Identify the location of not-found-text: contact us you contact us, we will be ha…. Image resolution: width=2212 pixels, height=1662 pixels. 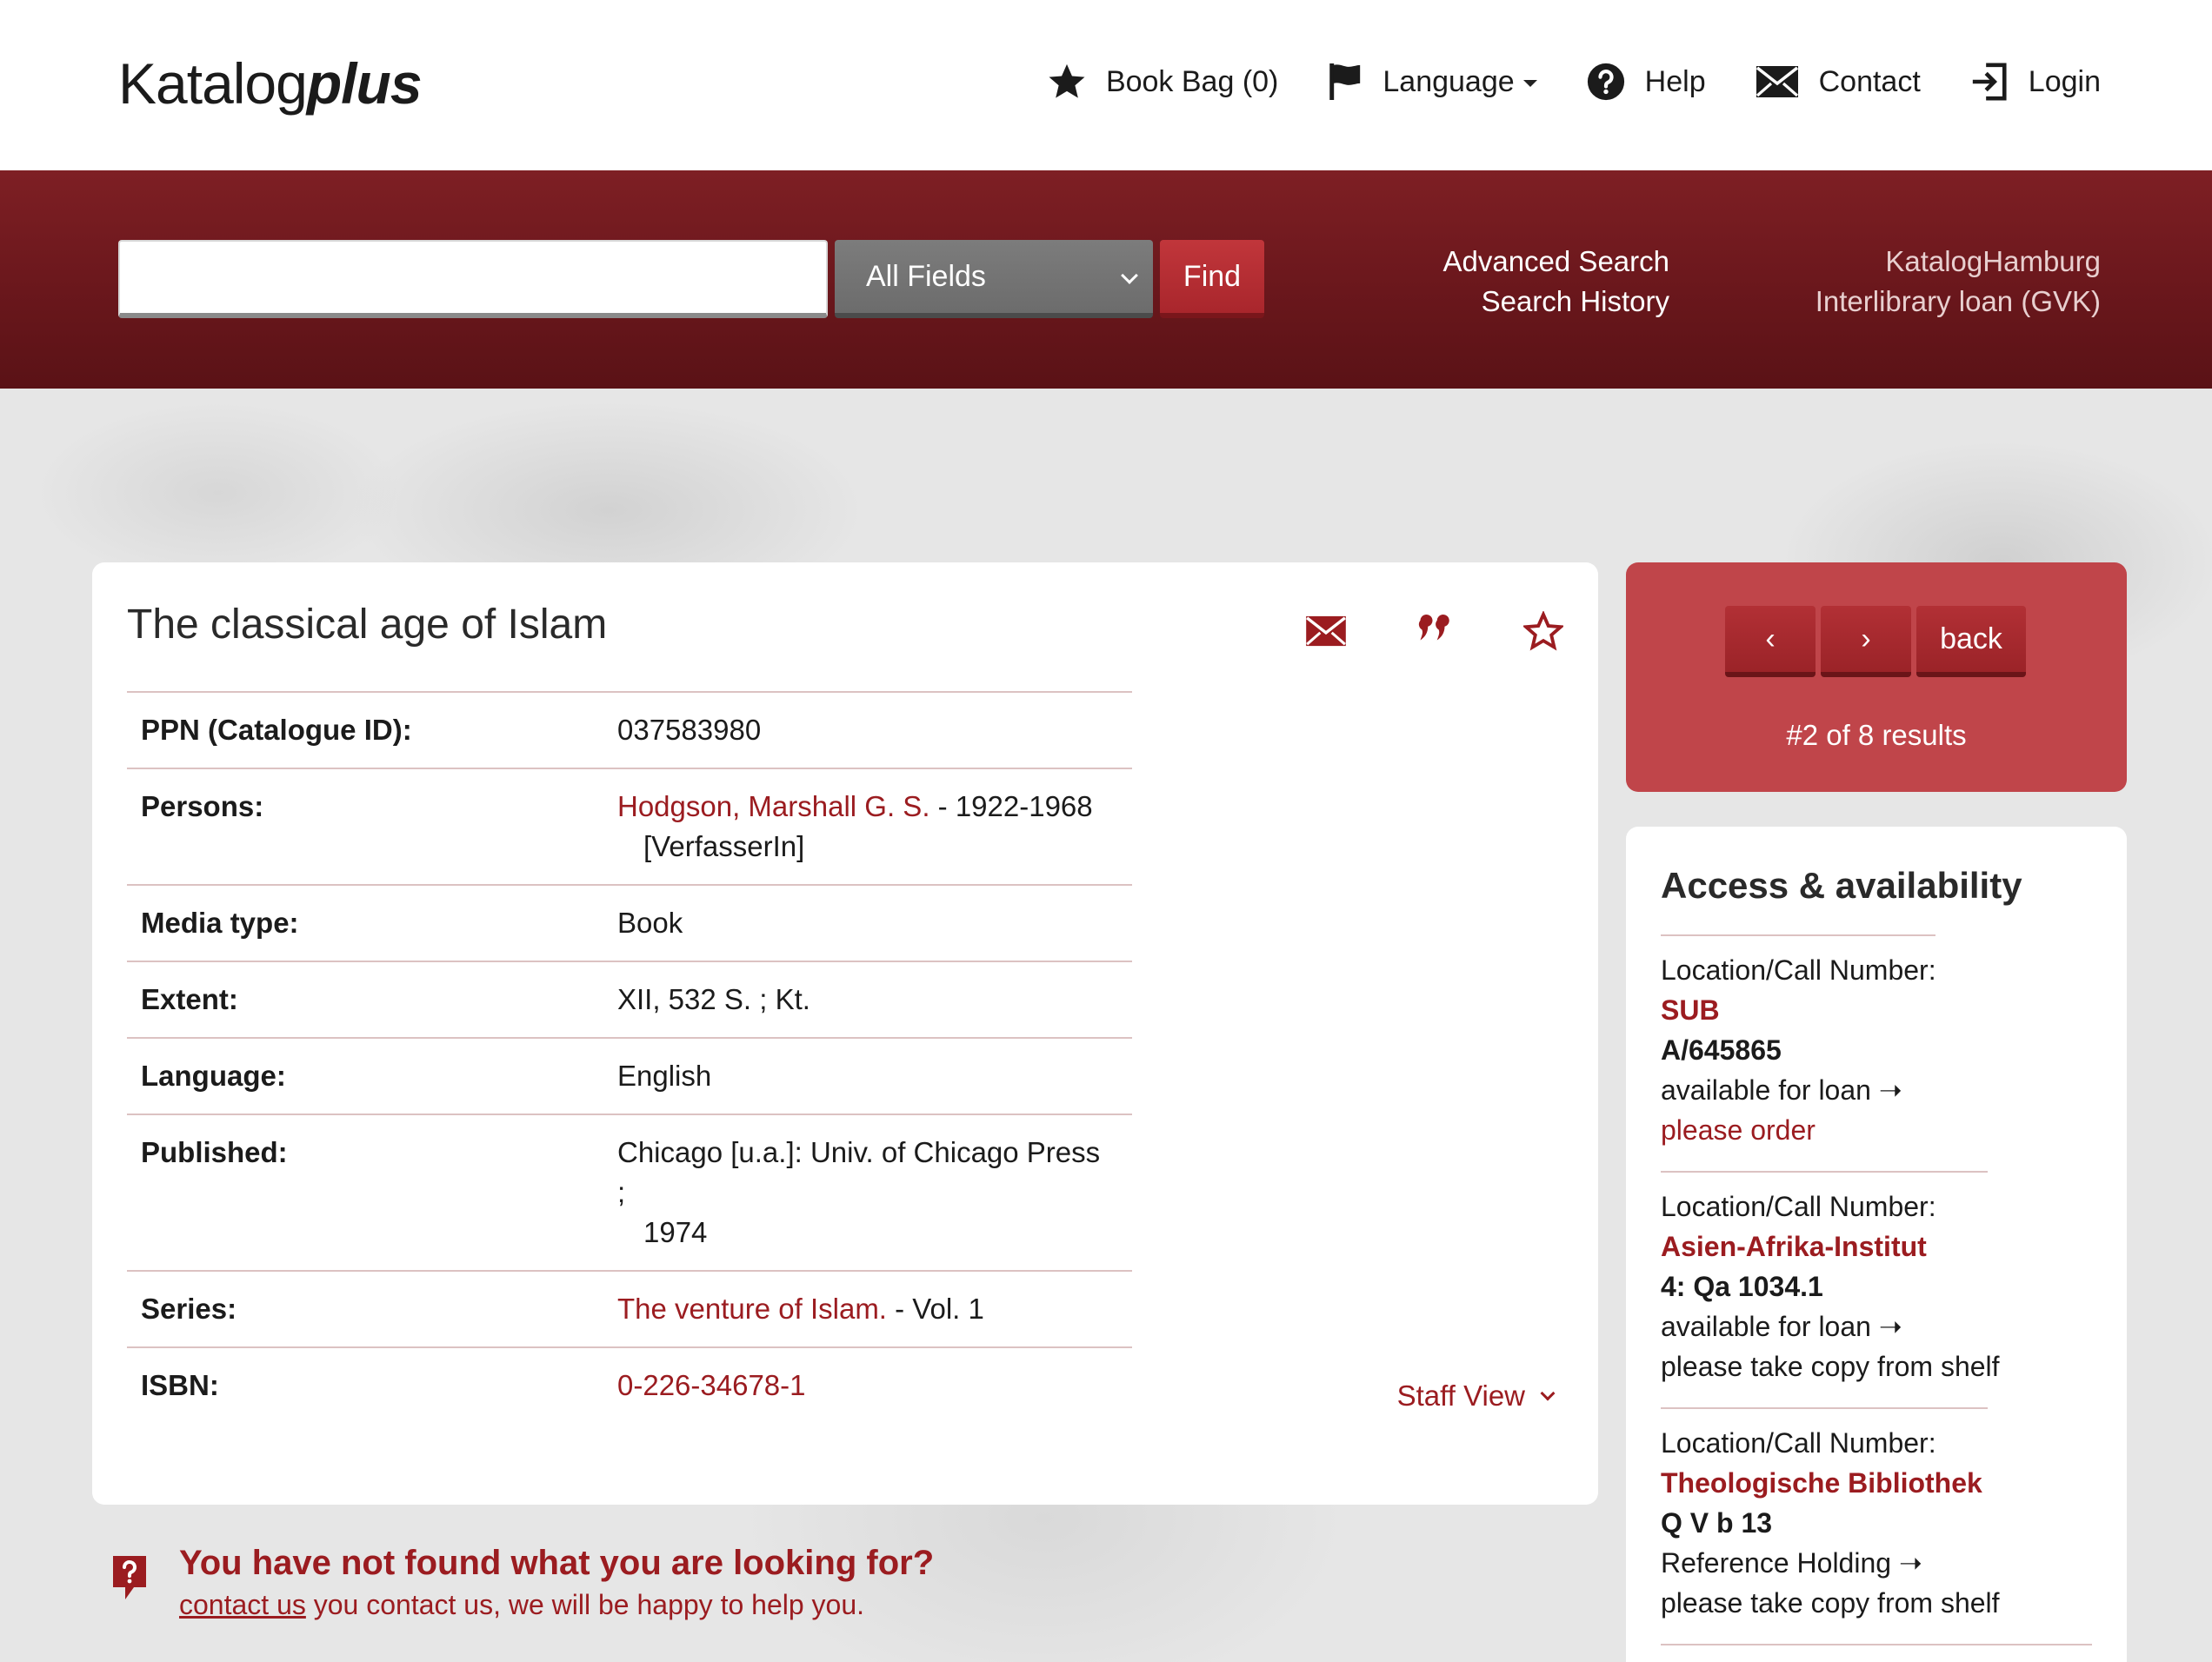
(522, 1604).